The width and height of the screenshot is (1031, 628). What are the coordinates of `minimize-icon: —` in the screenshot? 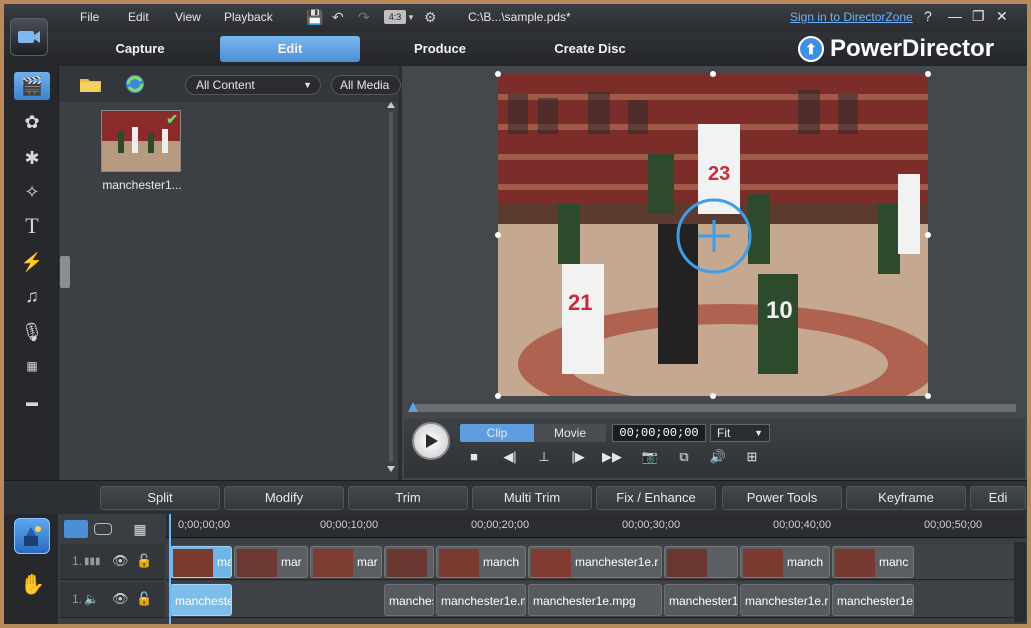 It's located at (955, 16).